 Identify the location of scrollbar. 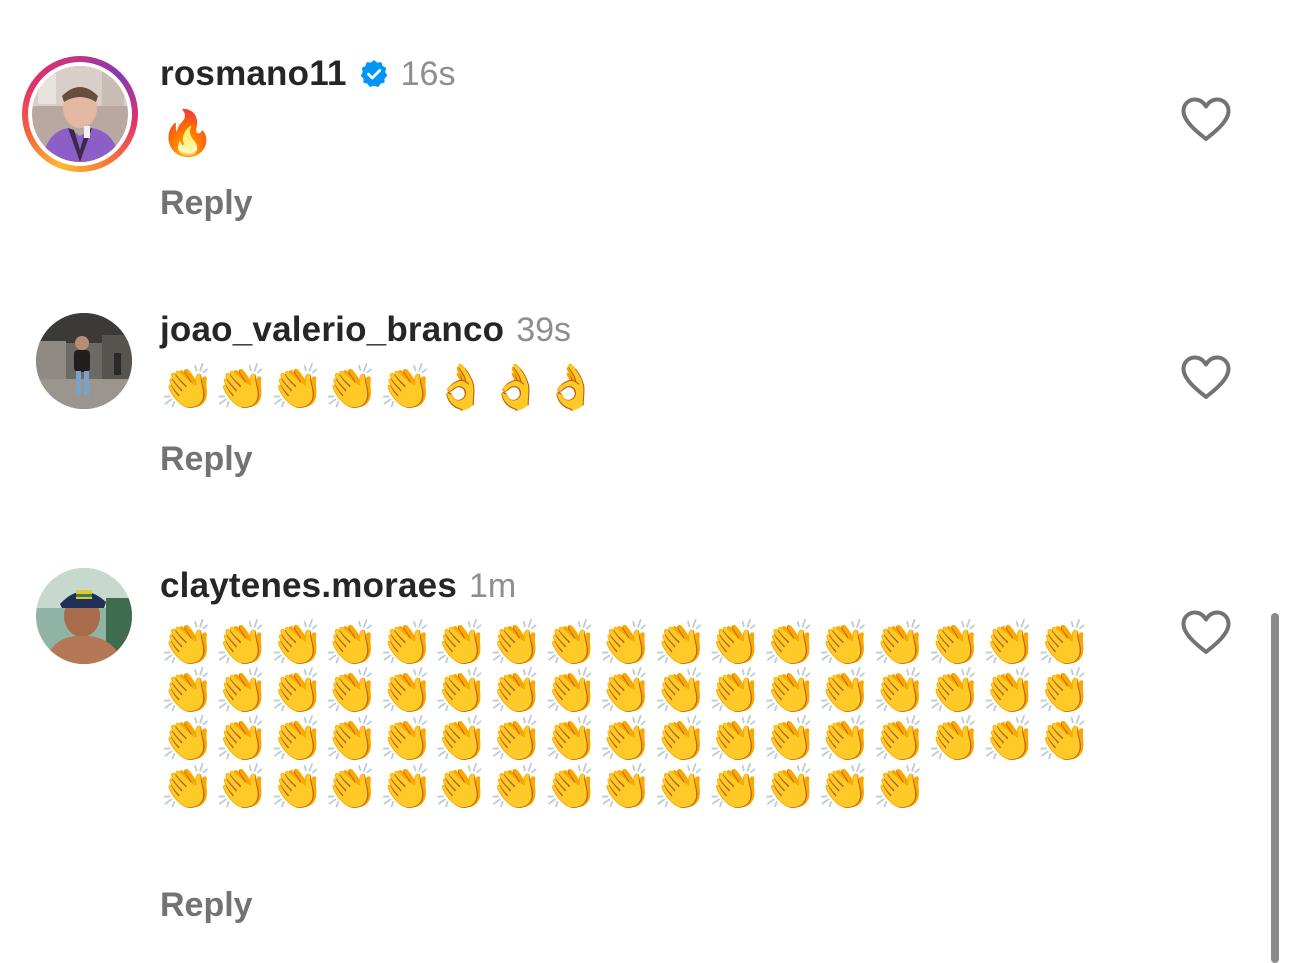
(1275, 788).